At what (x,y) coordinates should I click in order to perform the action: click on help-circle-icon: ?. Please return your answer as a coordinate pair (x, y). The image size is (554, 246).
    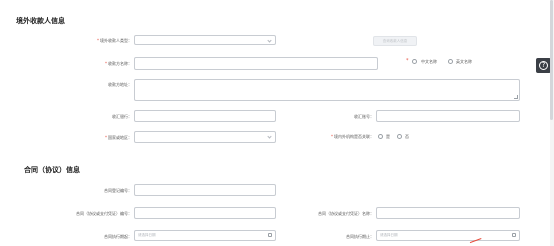
    Looking at the image, I should click on (543, 65).